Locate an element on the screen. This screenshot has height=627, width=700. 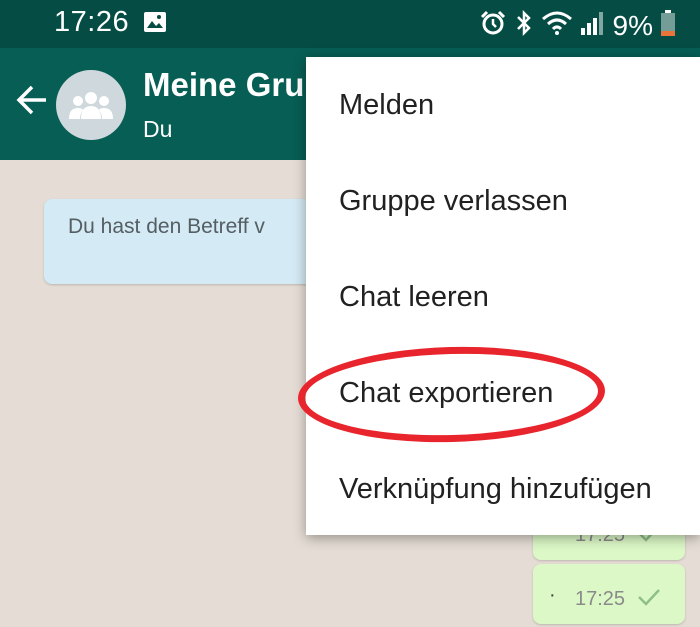
battery-icon is located at coordinates (668, 25).